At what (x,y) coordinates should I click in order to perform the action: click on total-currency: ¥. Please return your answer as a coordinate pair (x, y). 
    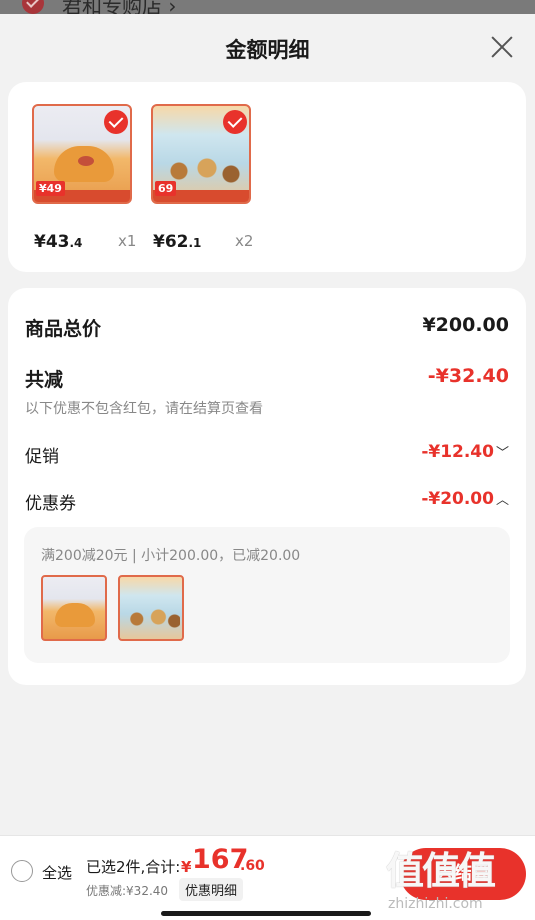
    Looking at the image, I should click on (186, 867).